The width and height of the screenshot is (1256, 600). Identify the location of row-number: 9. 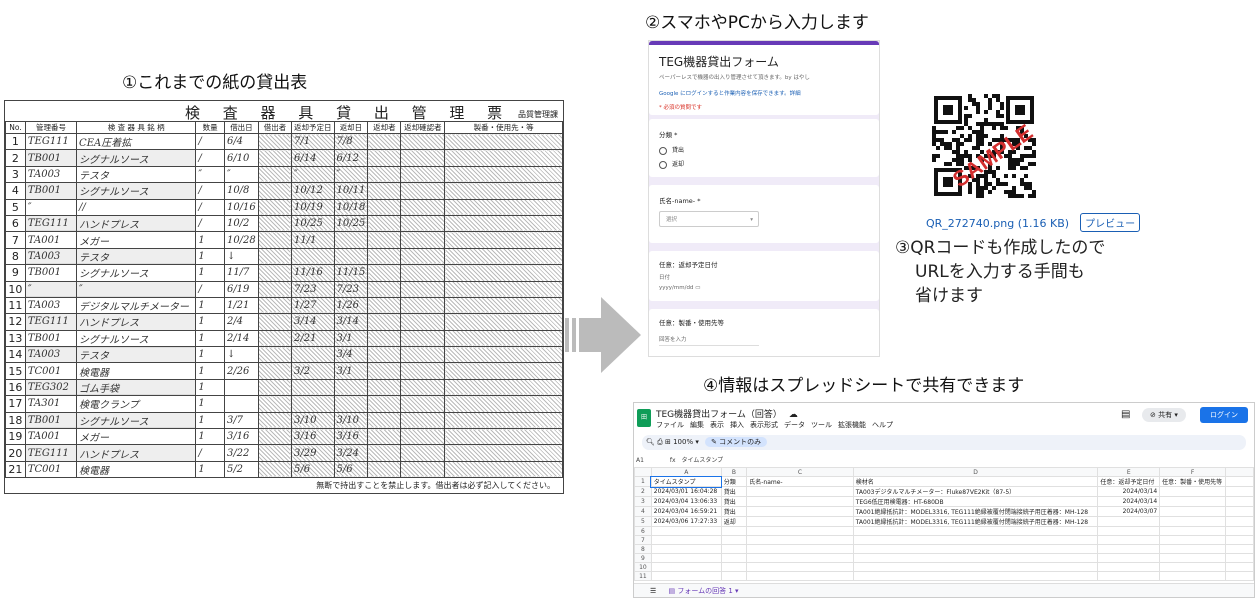
(643, 558).